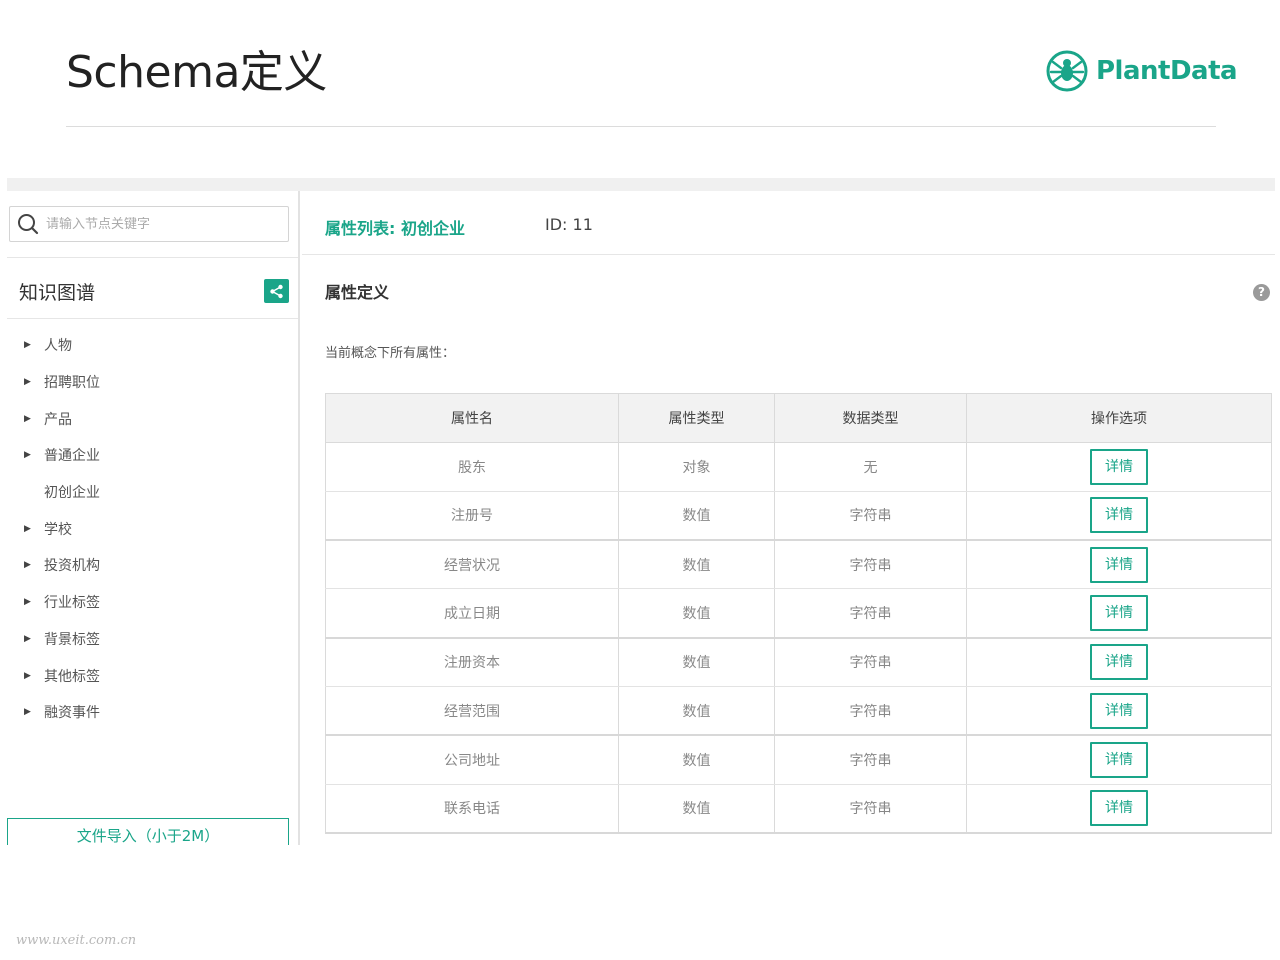 The width and height of the screenshot is (1280, 960). Describe the element at coordinates (641, 126) in the screenshot. I see `slide-divider` at that location.